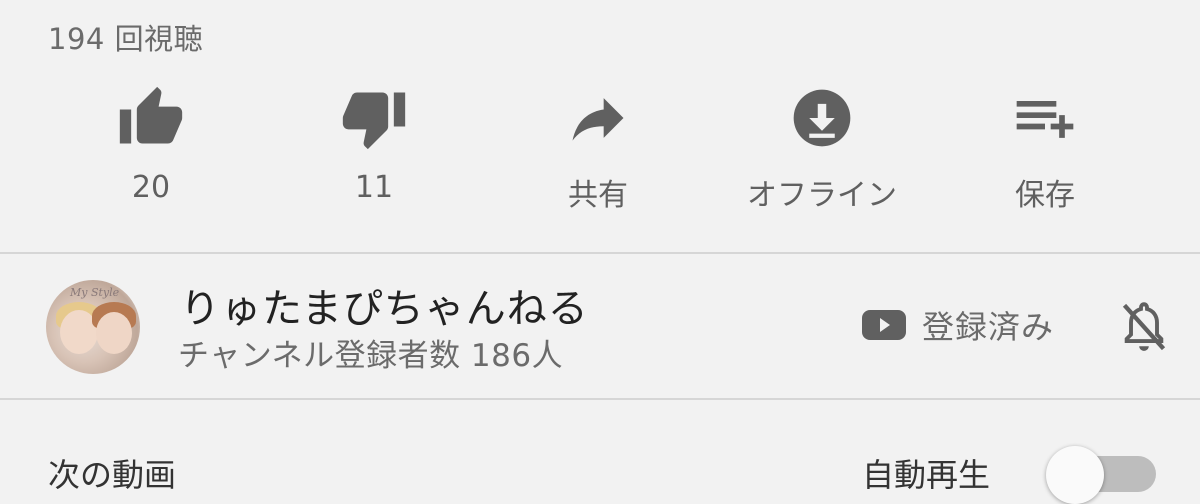  What do you see at coordinates (598, 118) in the screenshot?
I see `share-icon` at bounding box center [598, 118].